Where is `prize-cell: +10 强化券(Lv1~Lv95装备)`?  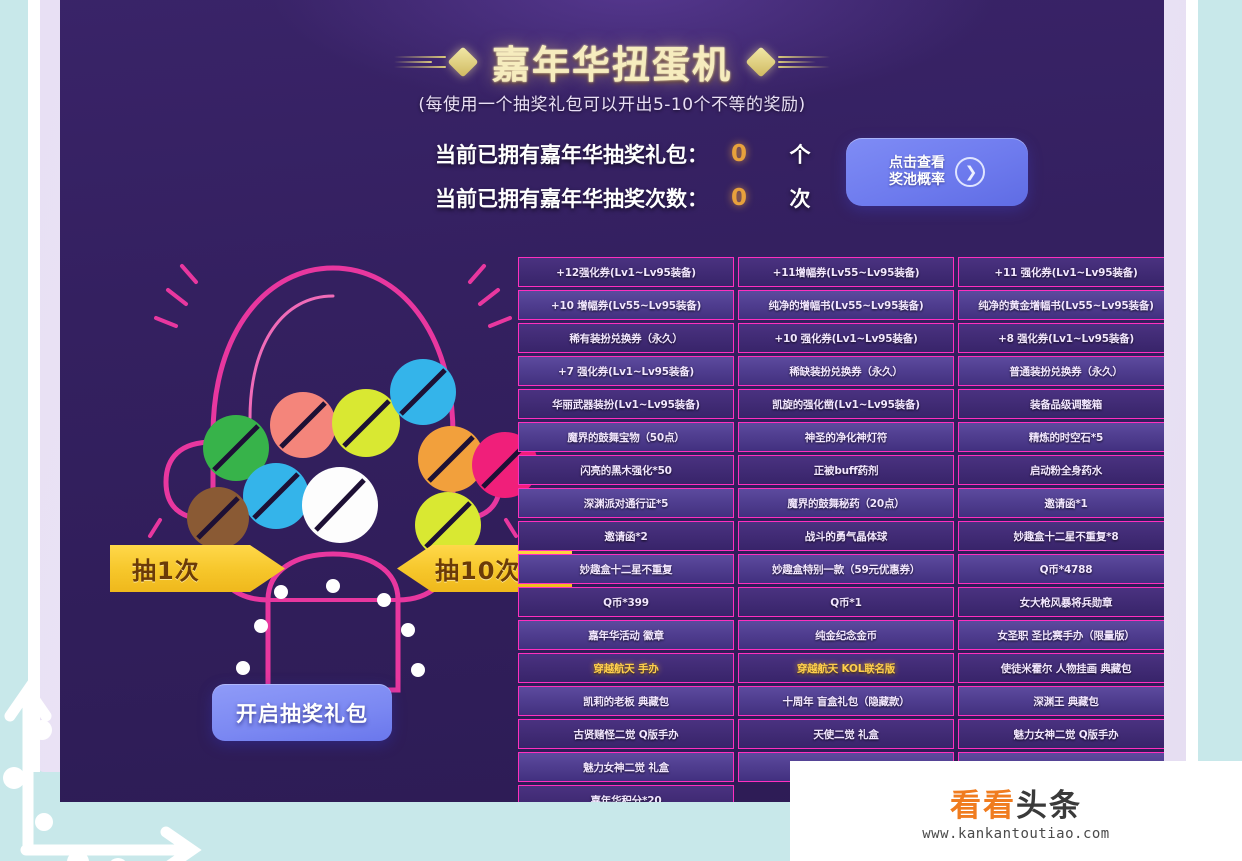
prize-cell: +10 强化券(Lv1~Lv95装备) is located at coordinates (846, 338).